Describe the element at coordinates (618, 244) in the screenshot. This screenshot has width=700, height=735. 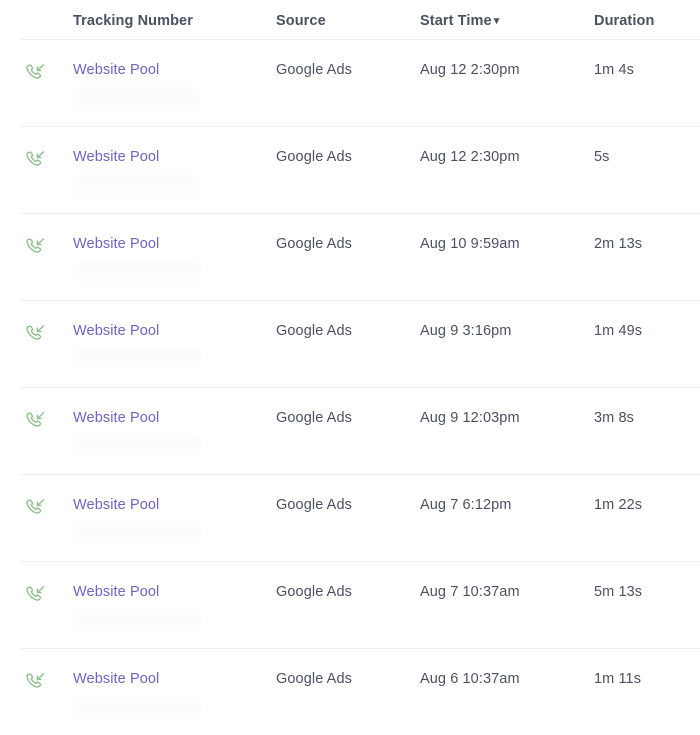
I see `duration-cell: 2m 13s` at that location.